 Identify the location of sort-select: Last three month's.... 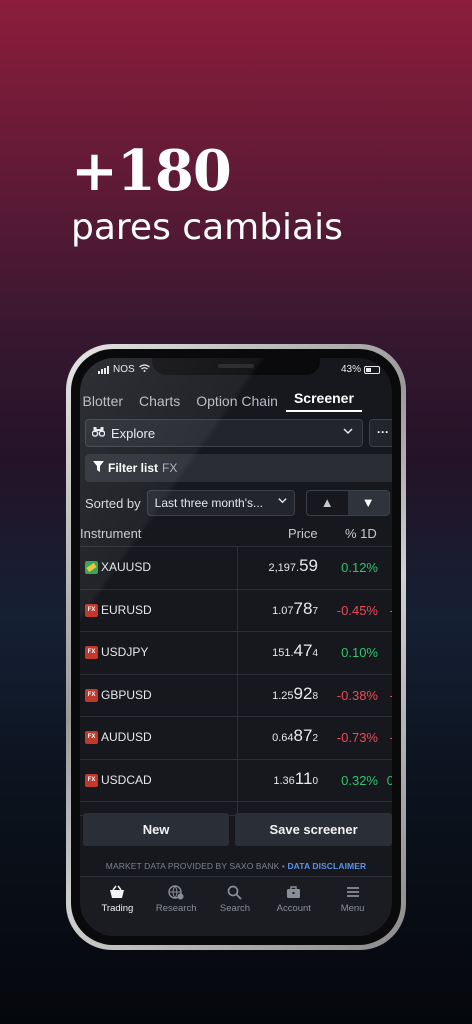
(220, 503).